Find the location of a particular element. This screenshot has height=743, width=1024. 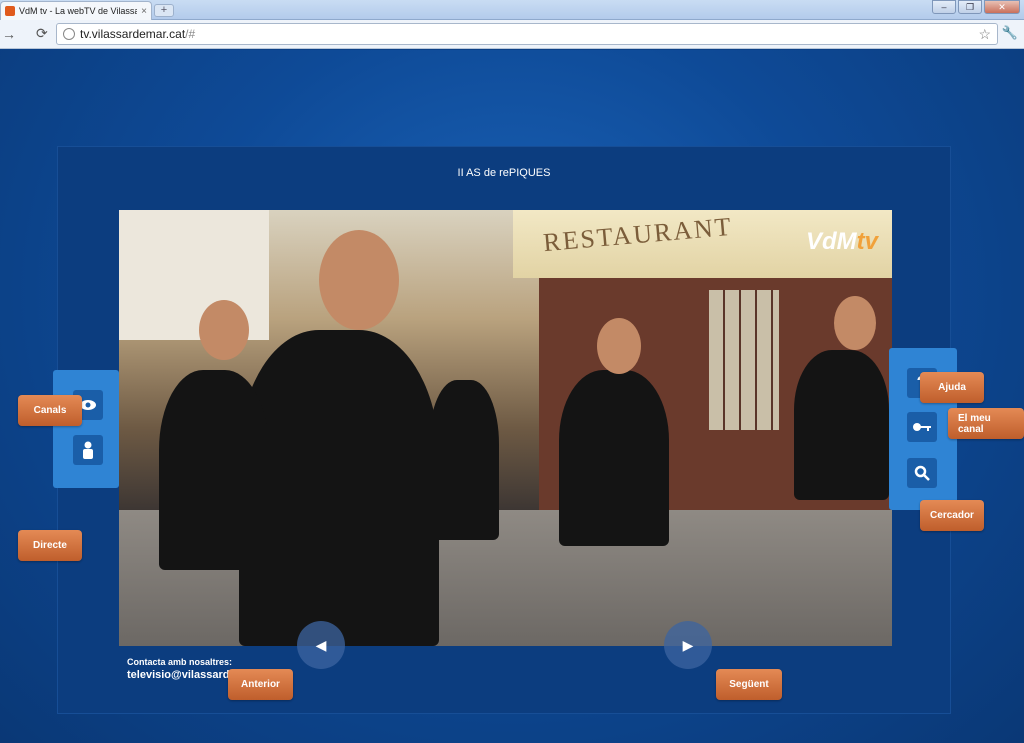

next-arrow-icon: ▶ is located at coordinates (688, 645).